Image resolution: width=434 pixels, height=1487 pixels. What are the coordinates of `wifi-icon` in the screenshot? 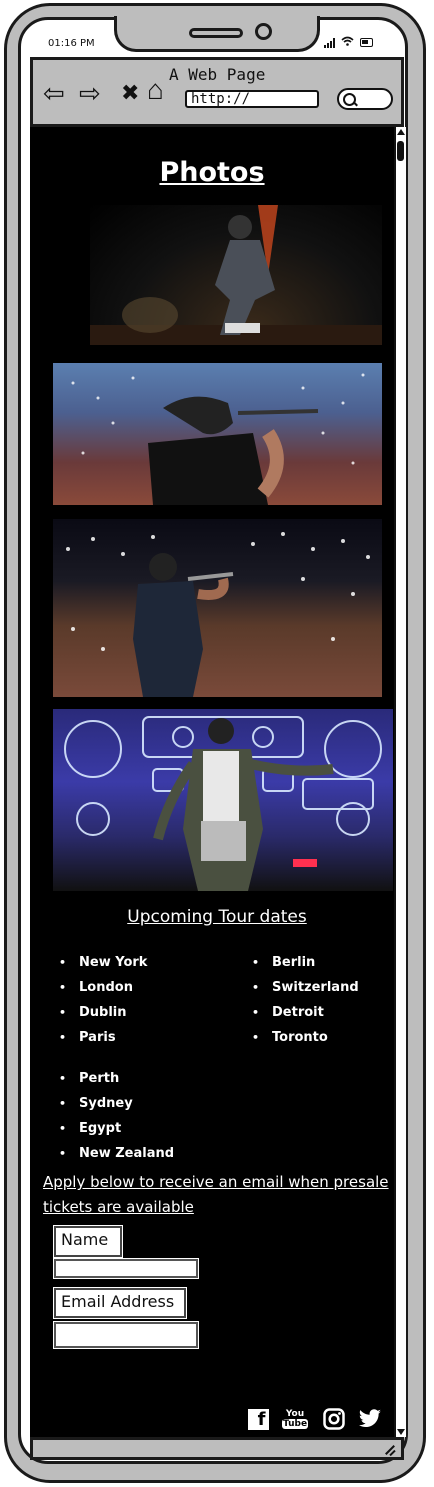 It's located at (347, 42).